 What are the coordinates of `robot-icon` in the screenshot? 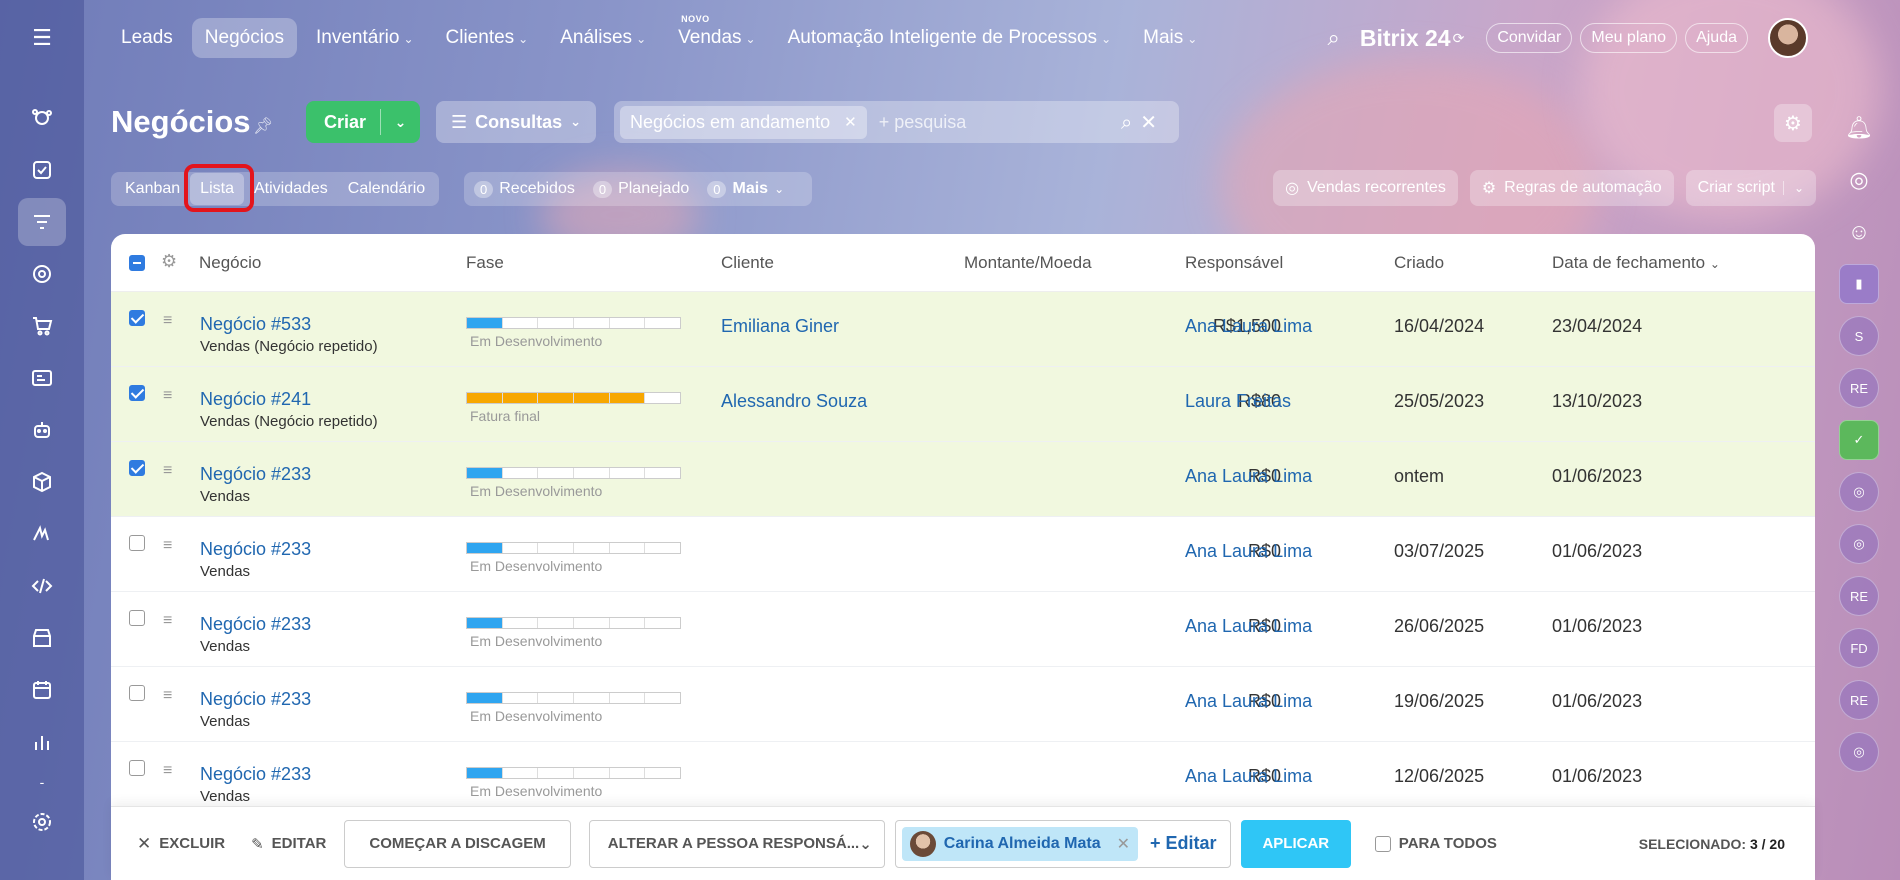 It's located at (42, 430).